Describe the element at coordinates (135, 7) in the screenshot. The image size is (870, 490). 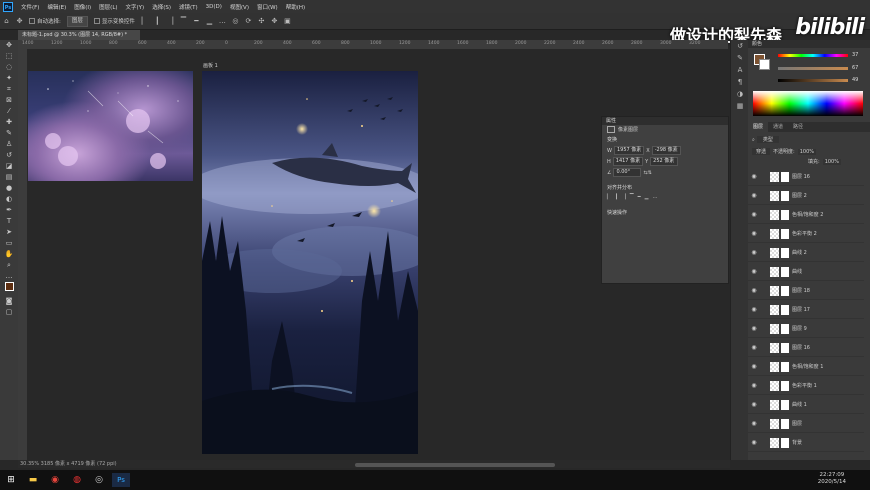
I see `menu-type: 文字(Y)` at that location.